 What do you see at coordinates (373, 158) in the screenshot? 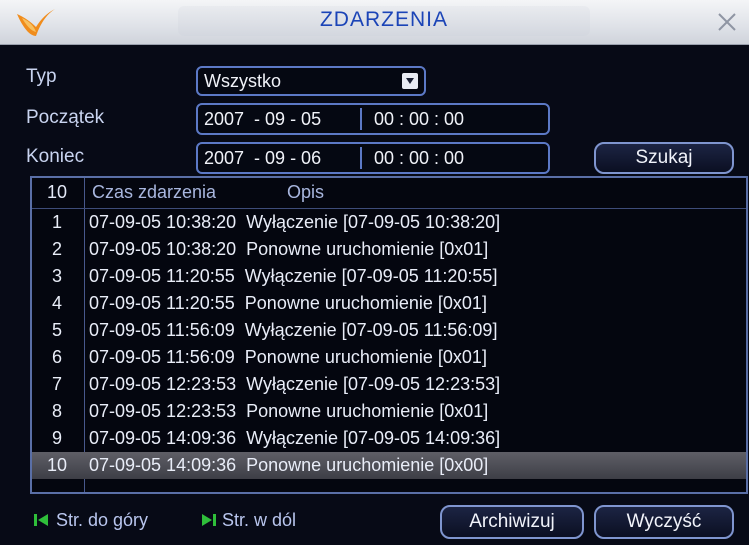
I see `end-datetime-field: 2007 - 09 - 06 00 : 00 : 00` at bounding box center [373, 158].